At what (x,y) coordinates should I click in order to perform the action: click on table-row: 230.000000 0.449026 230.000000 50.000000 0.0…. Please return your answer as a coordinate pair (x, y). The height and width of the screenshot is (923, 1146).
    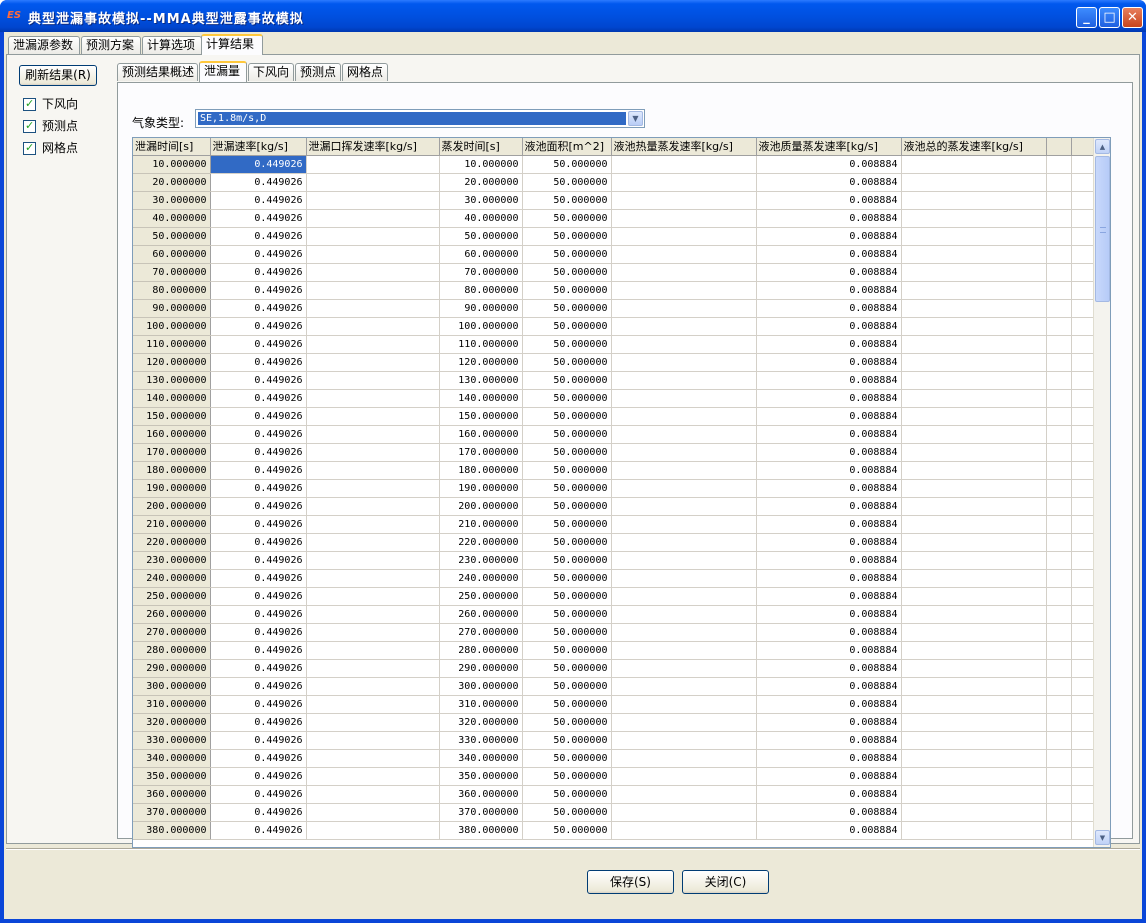
    Looking at the image, I should click on (615, 560).